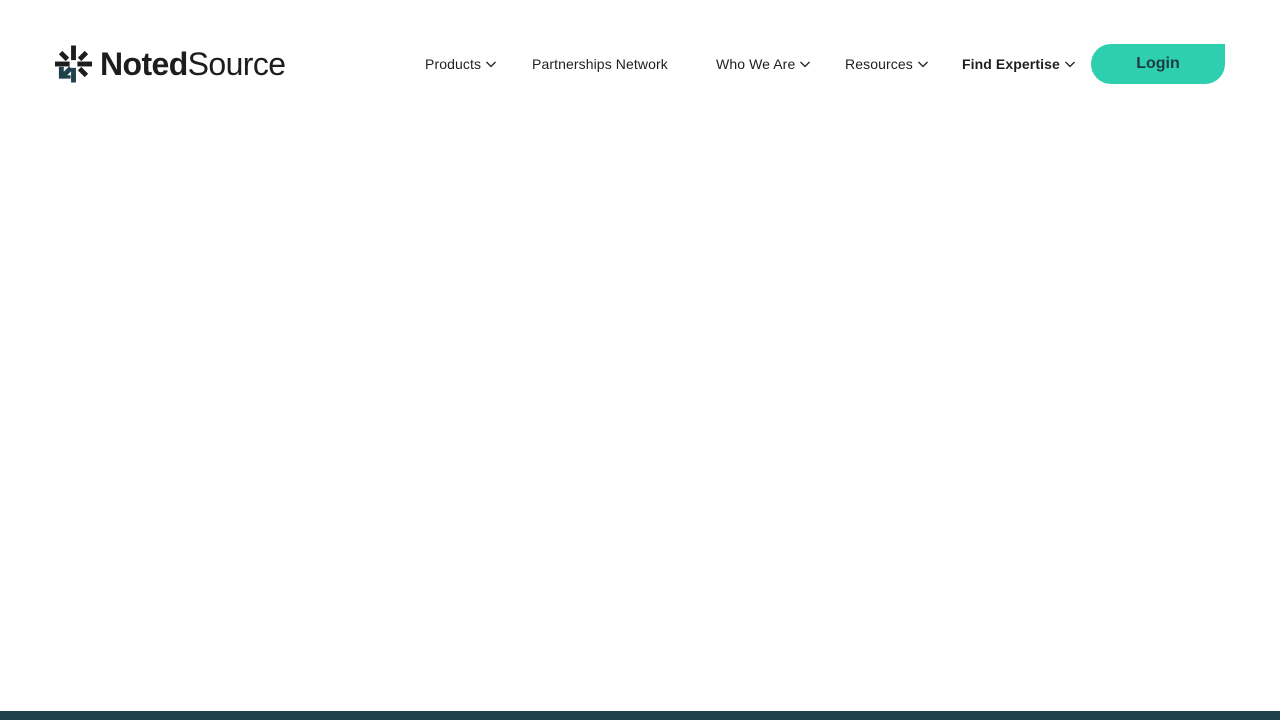 The image size is (1280, 720). I want to click on login-button: Login, so click(1158, 64).